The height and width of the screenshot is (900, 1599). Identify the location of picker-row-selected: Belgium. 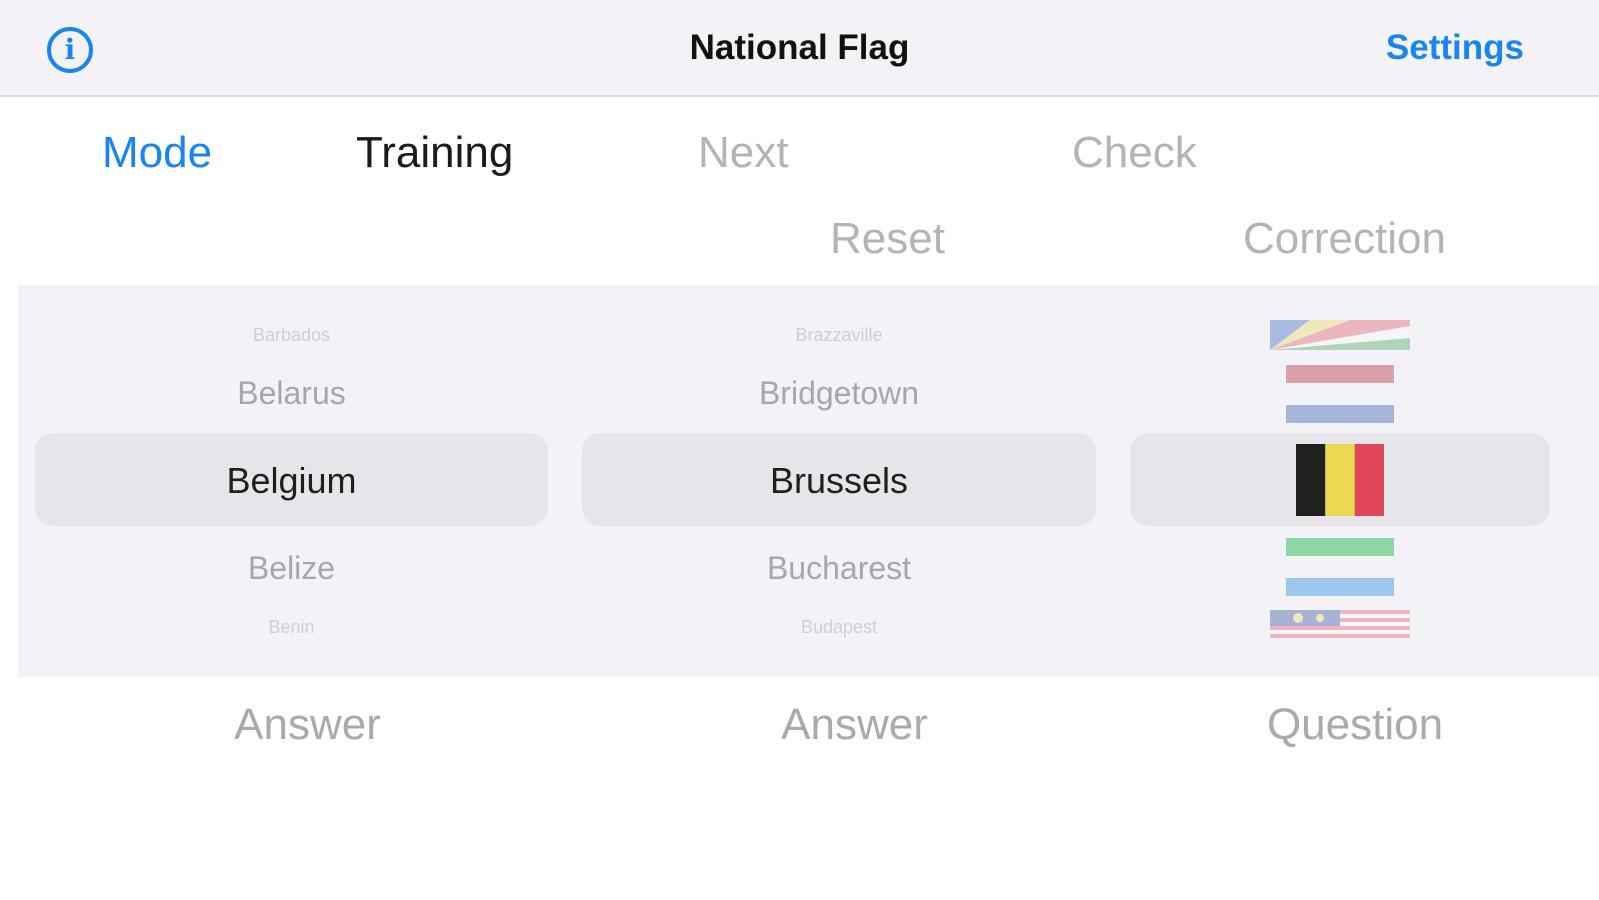
(291, 481).